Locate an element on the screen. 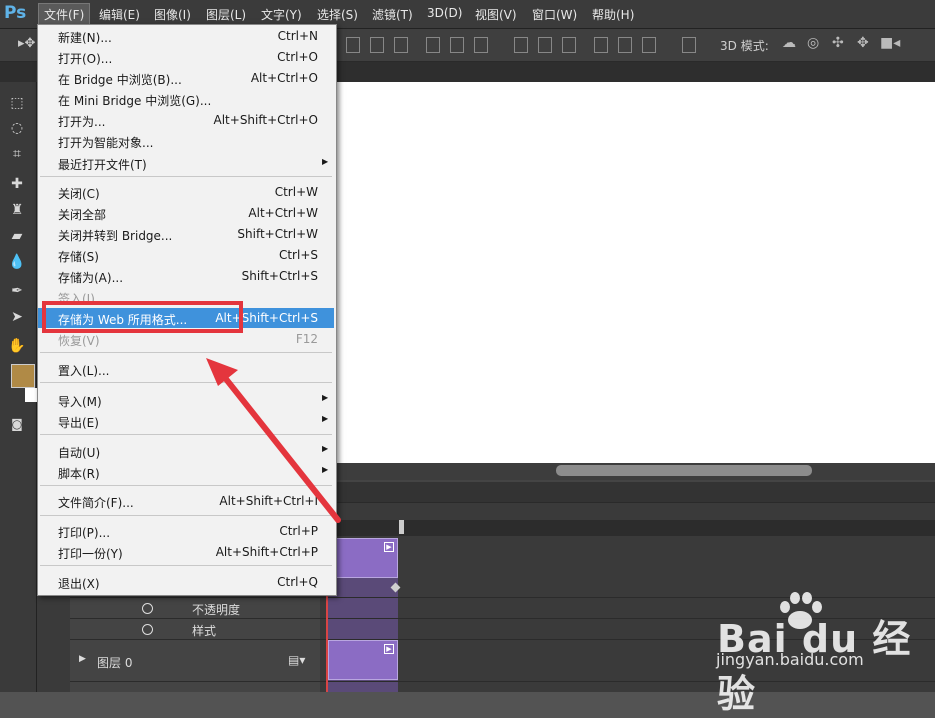 The height and width of the screenshot is (718, 935). 3d-mode-label: 3D 模式: is located at coordinates (744, 46).